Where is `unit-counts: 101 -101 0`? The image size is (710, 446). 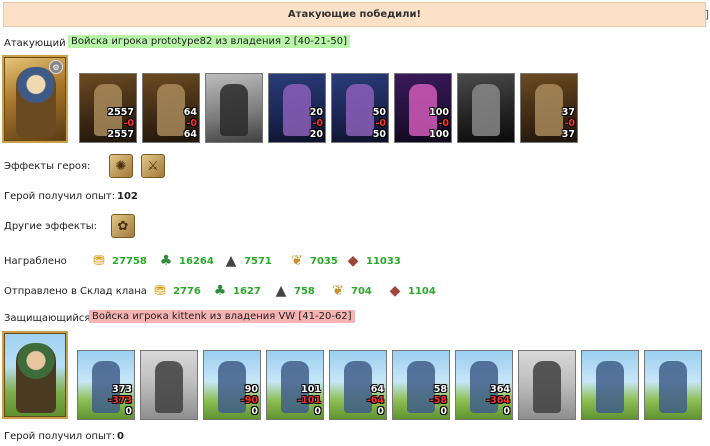 unit-counts: 101 -101 0 is located at coordinates (309, 400).